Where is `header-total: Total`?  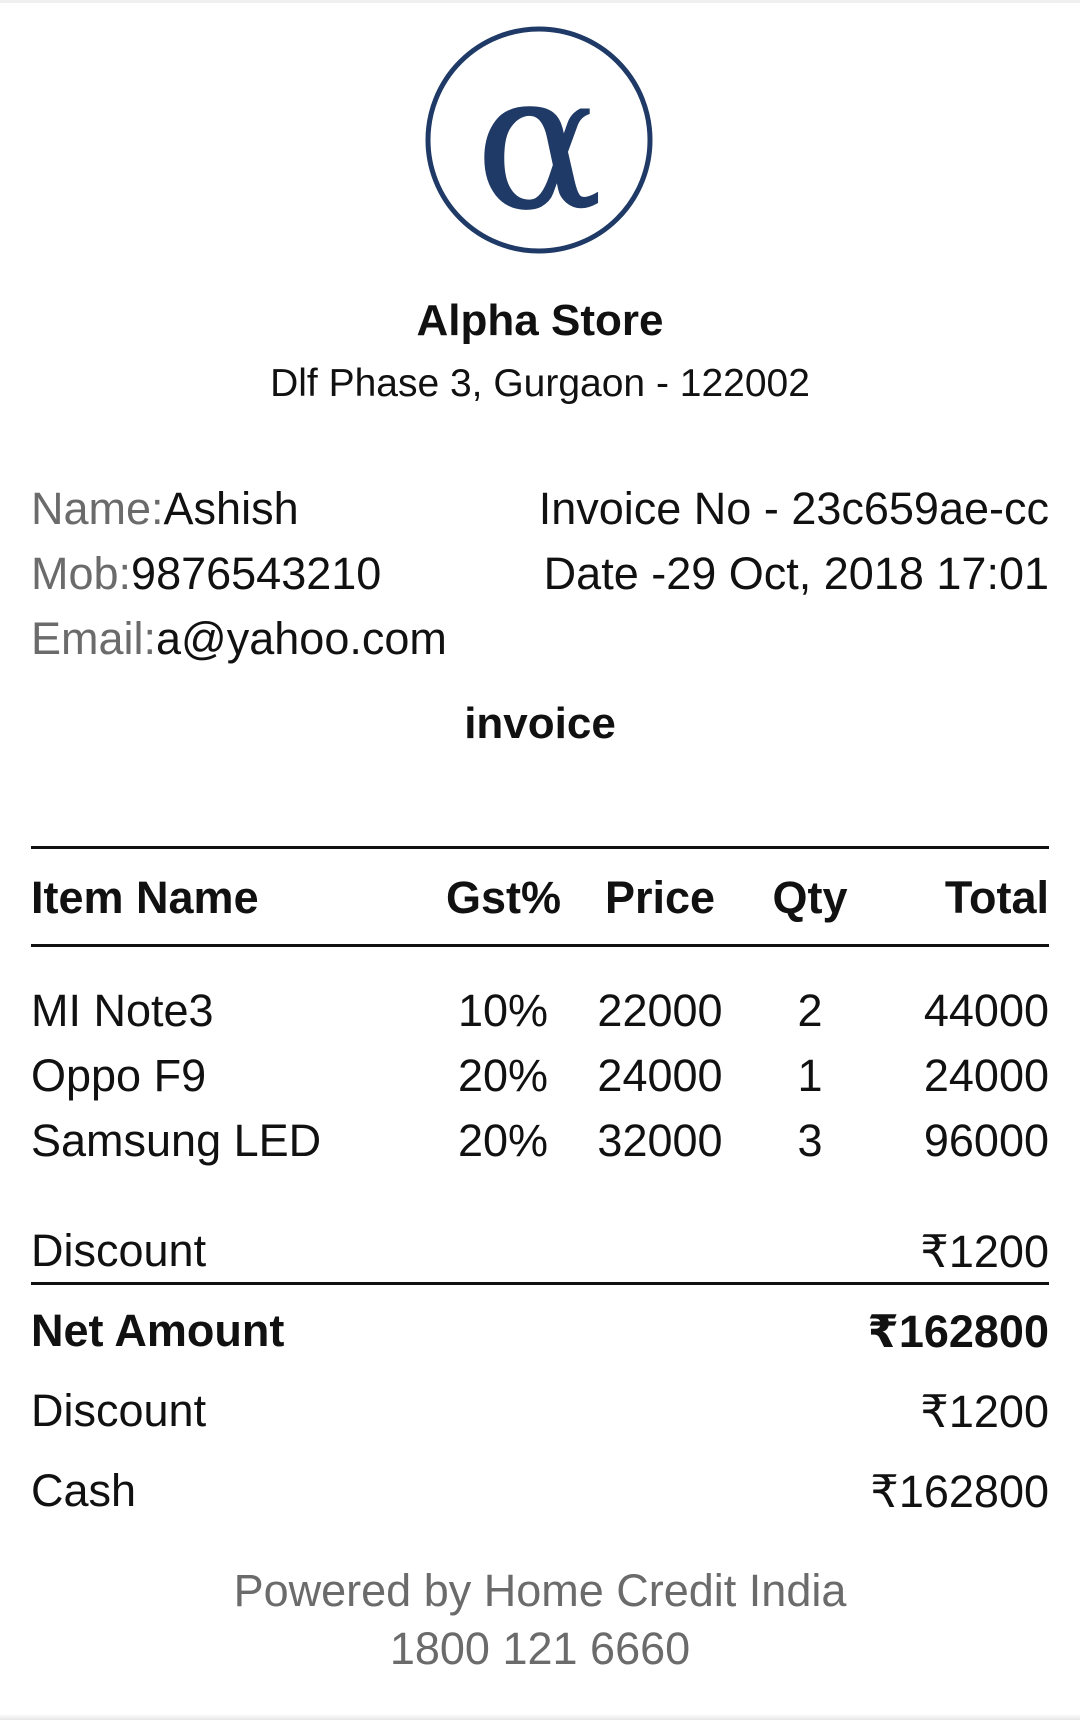 header-total: Total is located at coordinates (996, 897).